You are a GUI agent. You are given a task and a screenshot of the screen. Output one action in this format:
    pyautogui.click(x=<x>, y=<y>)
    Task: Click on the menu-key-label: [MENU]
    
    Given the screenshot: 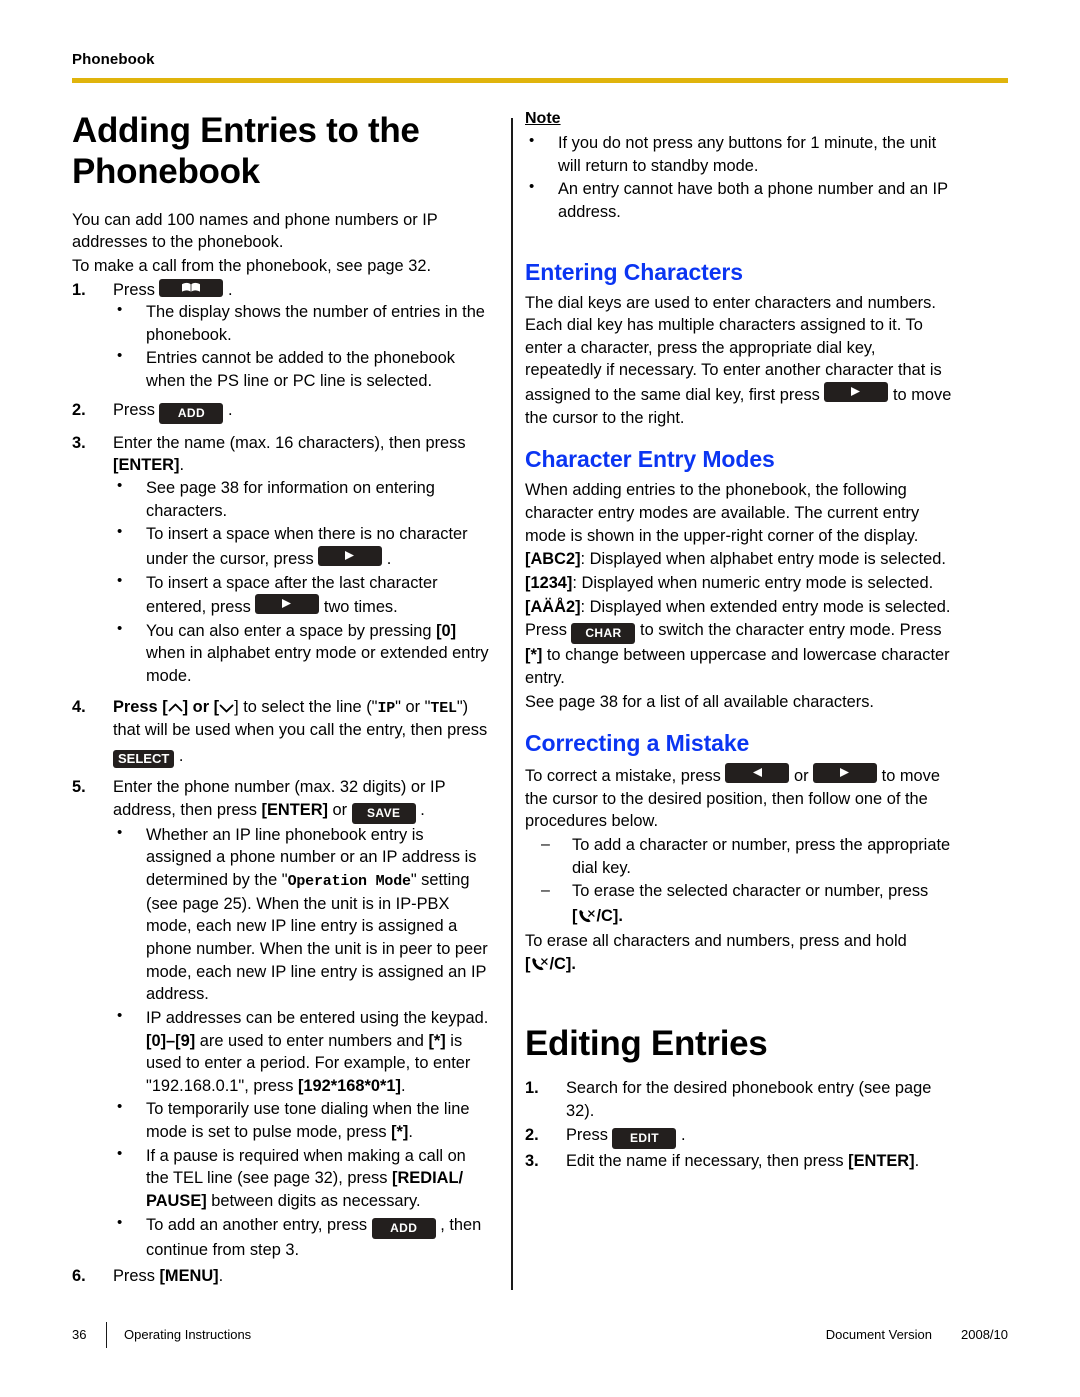 What is the action you would take?
    pyautogui.click(x=189, y=1276)
    